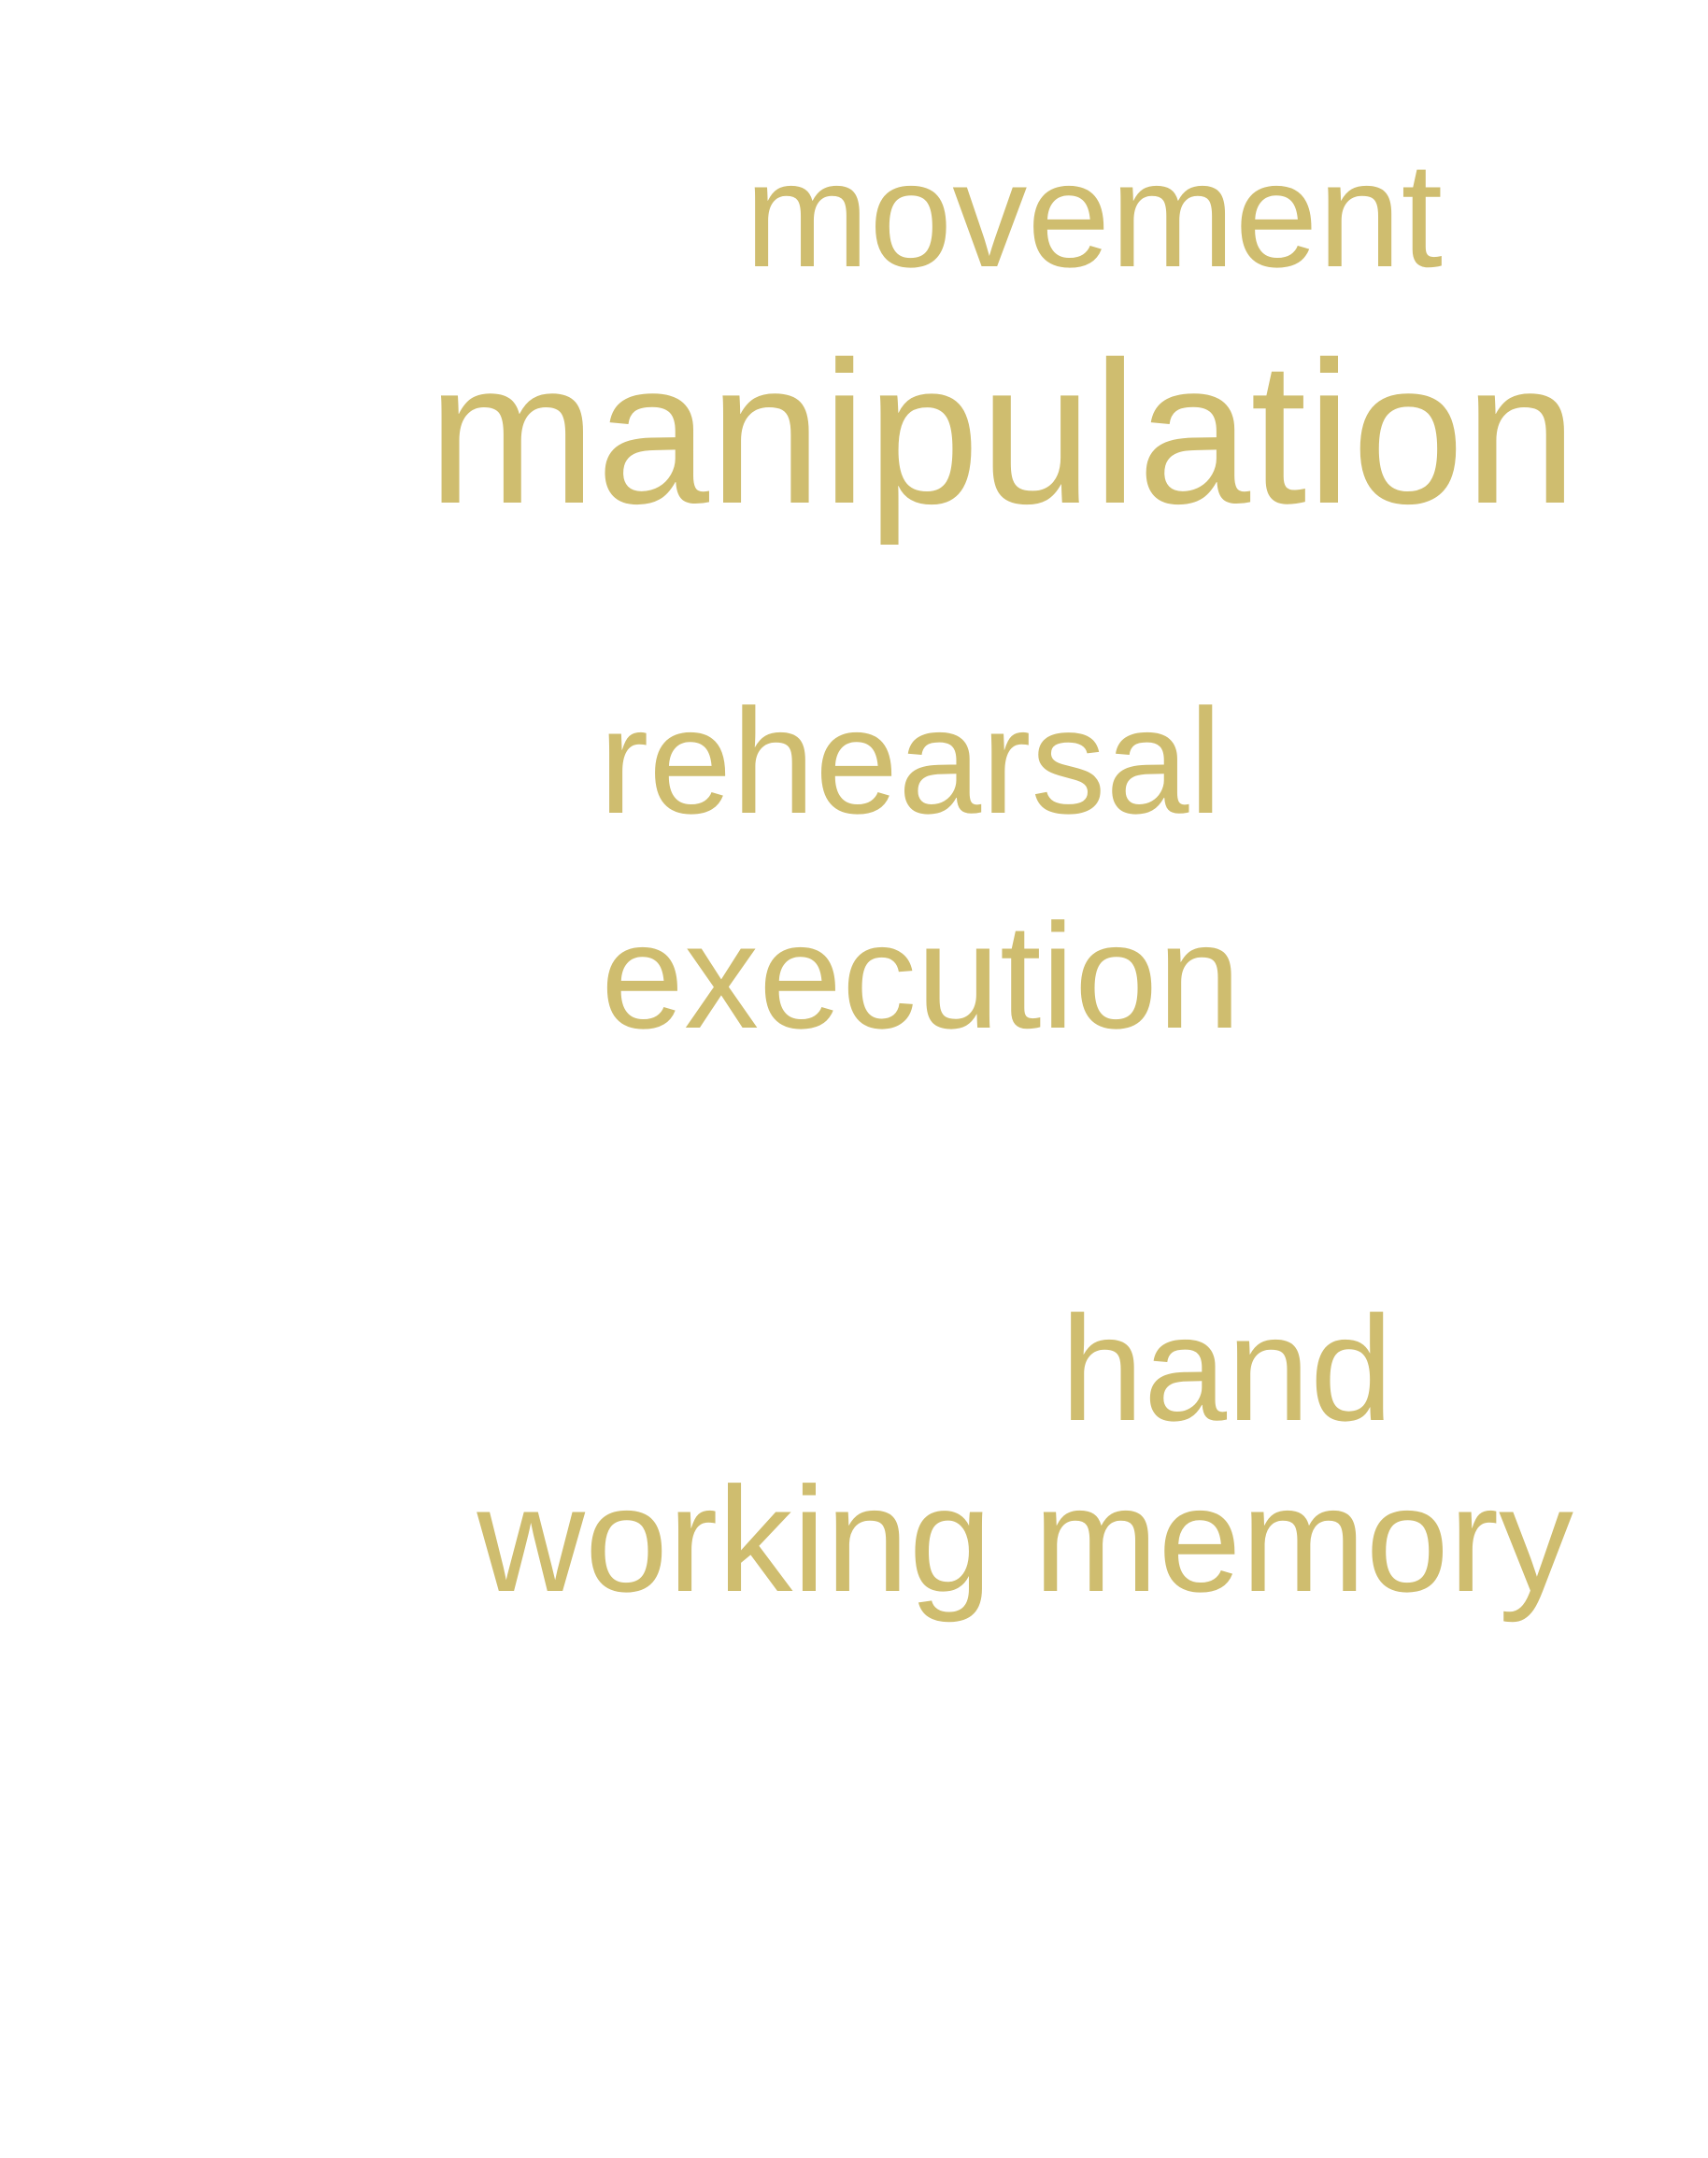 The width and height of the screenshot is (1708, 2158). I want to click on word-hand: hand, so click(1227, 1368).